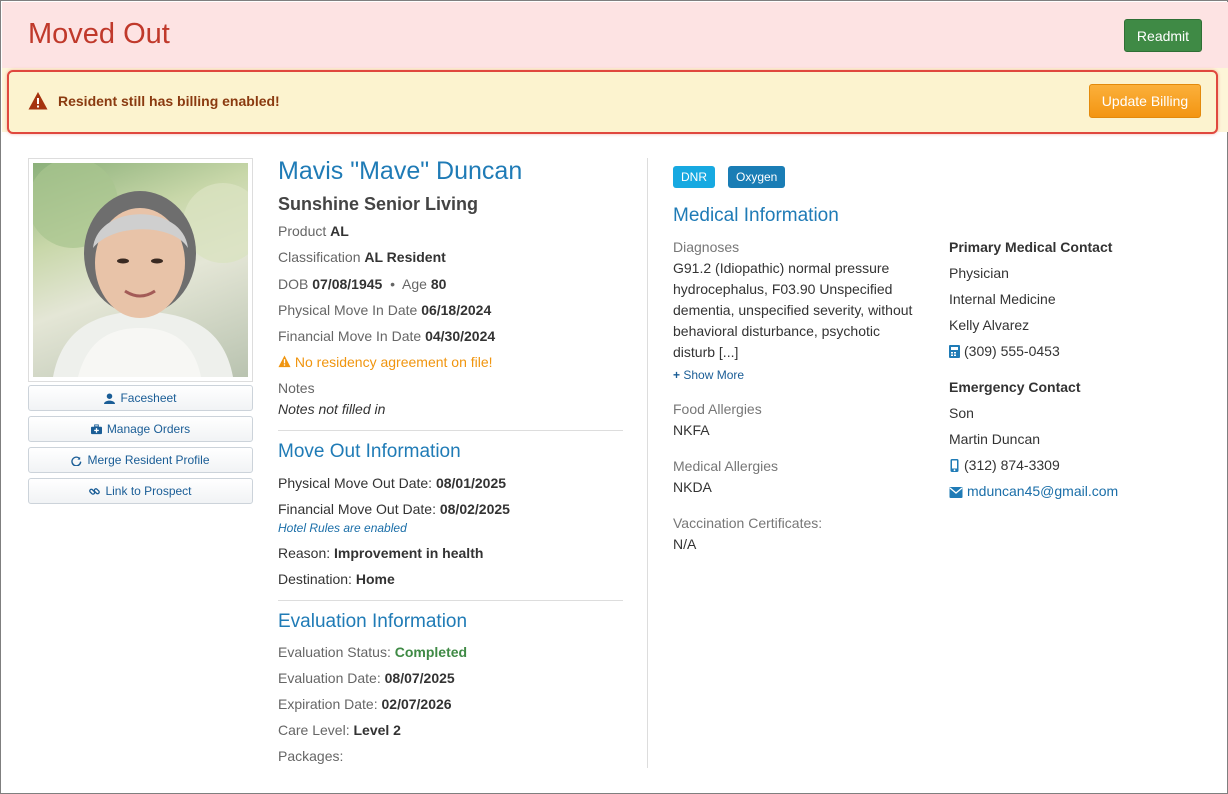  What do you see at coordinates (694, 177) in the screenshot?
I see `dnr-badge: DNR` at bounding box center [694, 177].